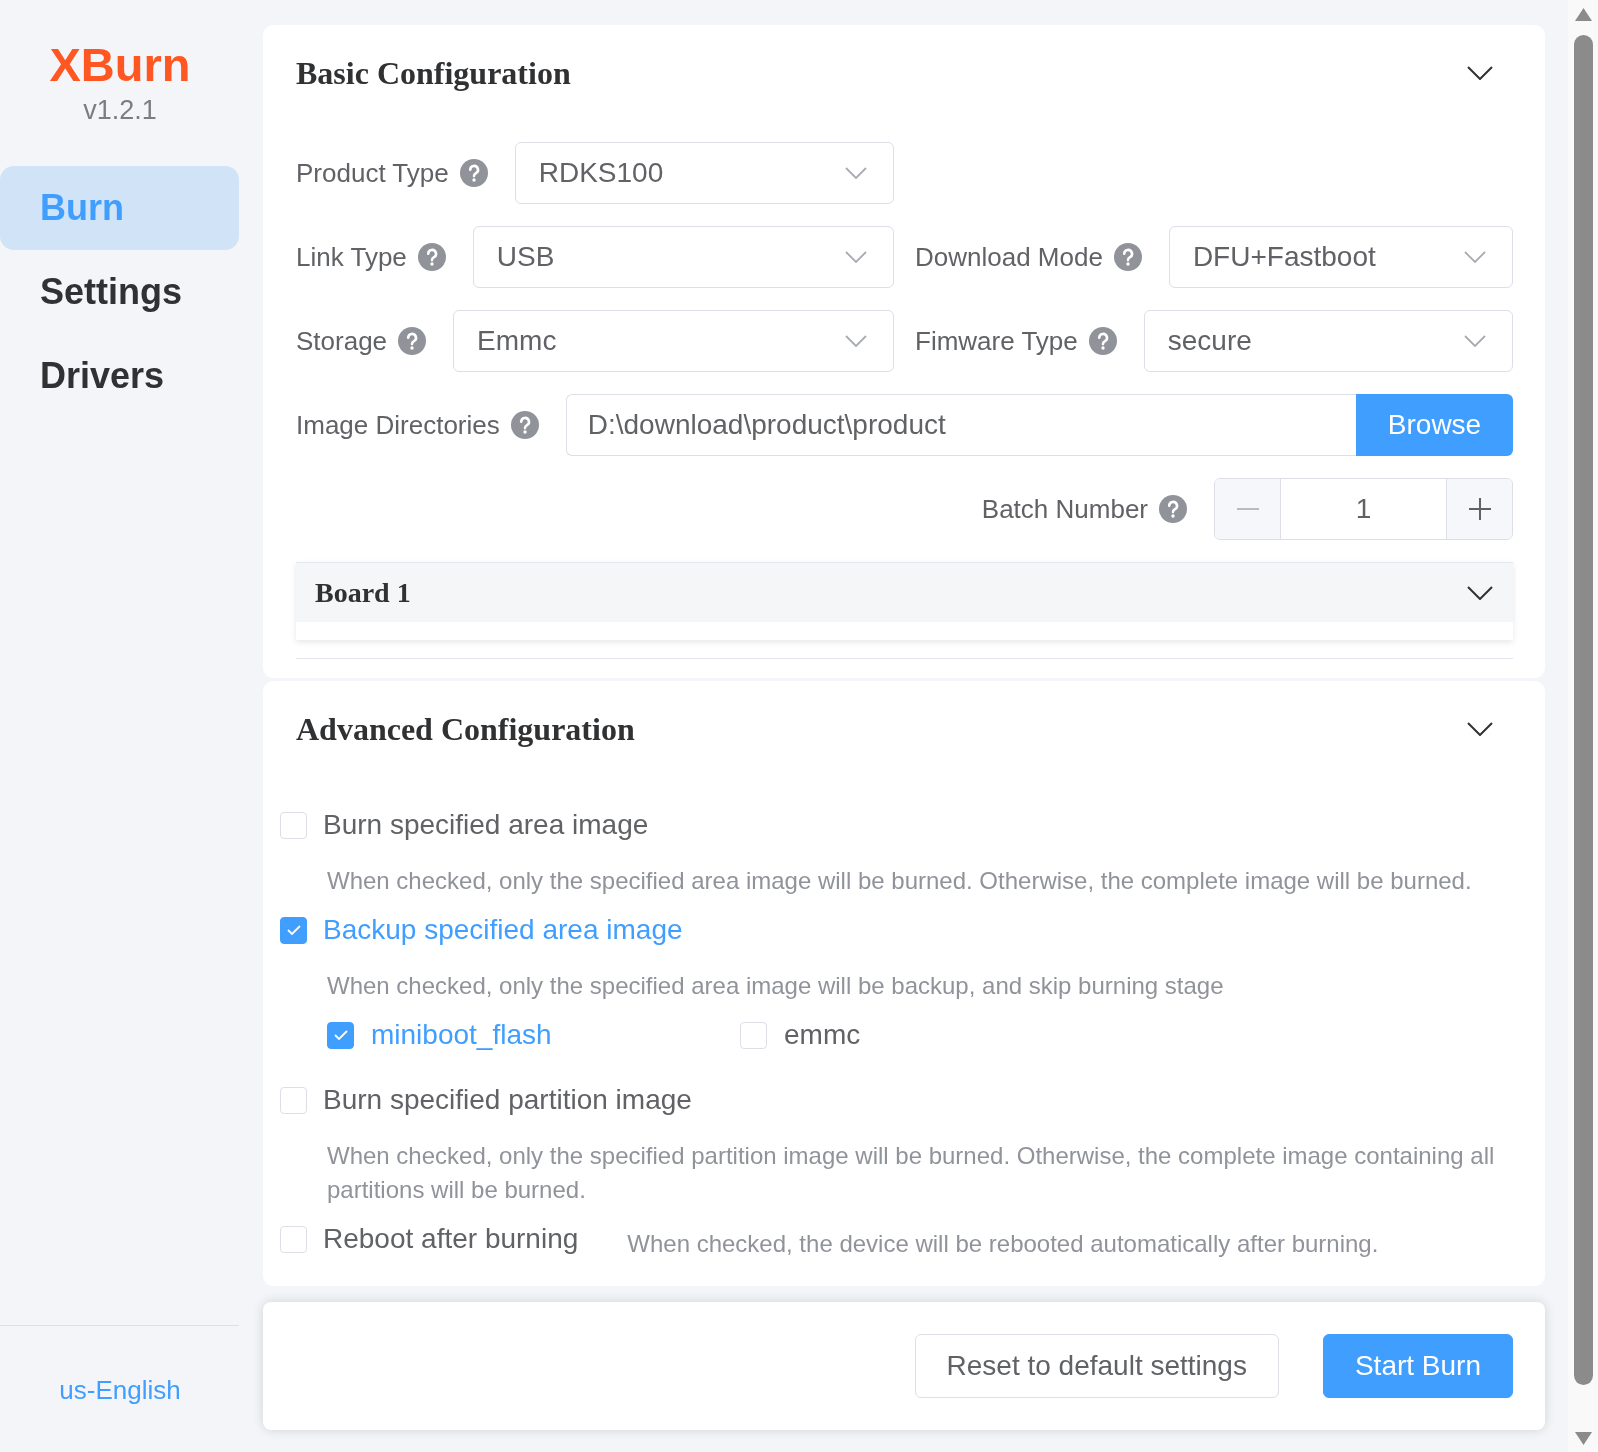  Describe the element at coordinates (372, 173) in the screenshot. I see `field-label: Product Type` at that location.